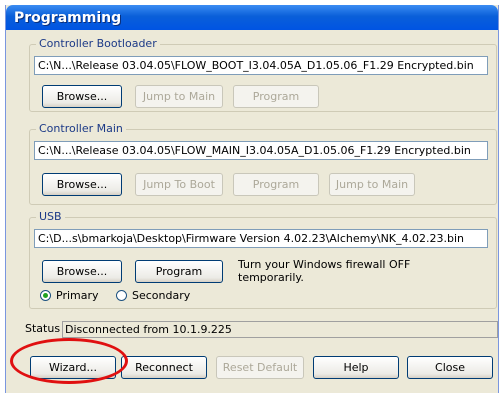 This screenshot has height=393, width=504. What do you see at coordinates (77, 295) in the screenshot?
I see `radio-primary-label: Primary` at bounding box center [77, 295].